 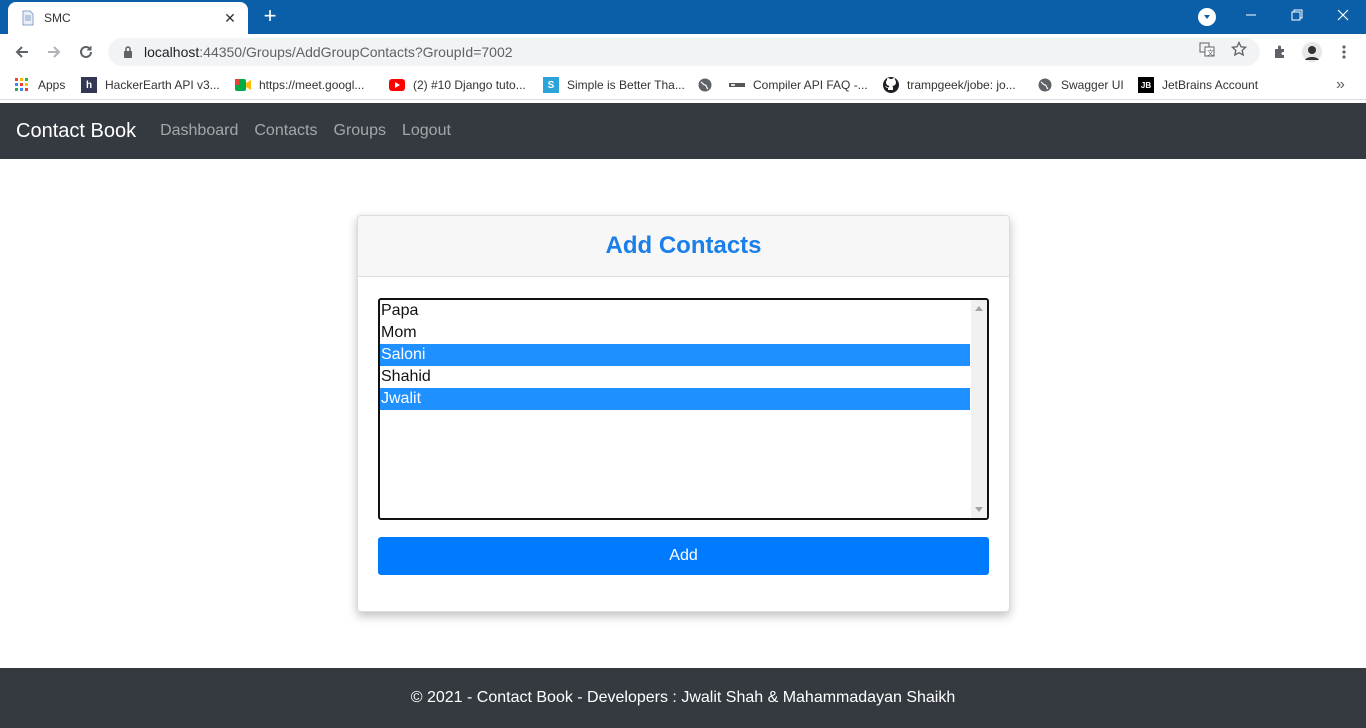 What do you see at coordinates (52, 85) in the screenshot?
I see `bookmark-label: Apps` at bounding box center [52, 85].